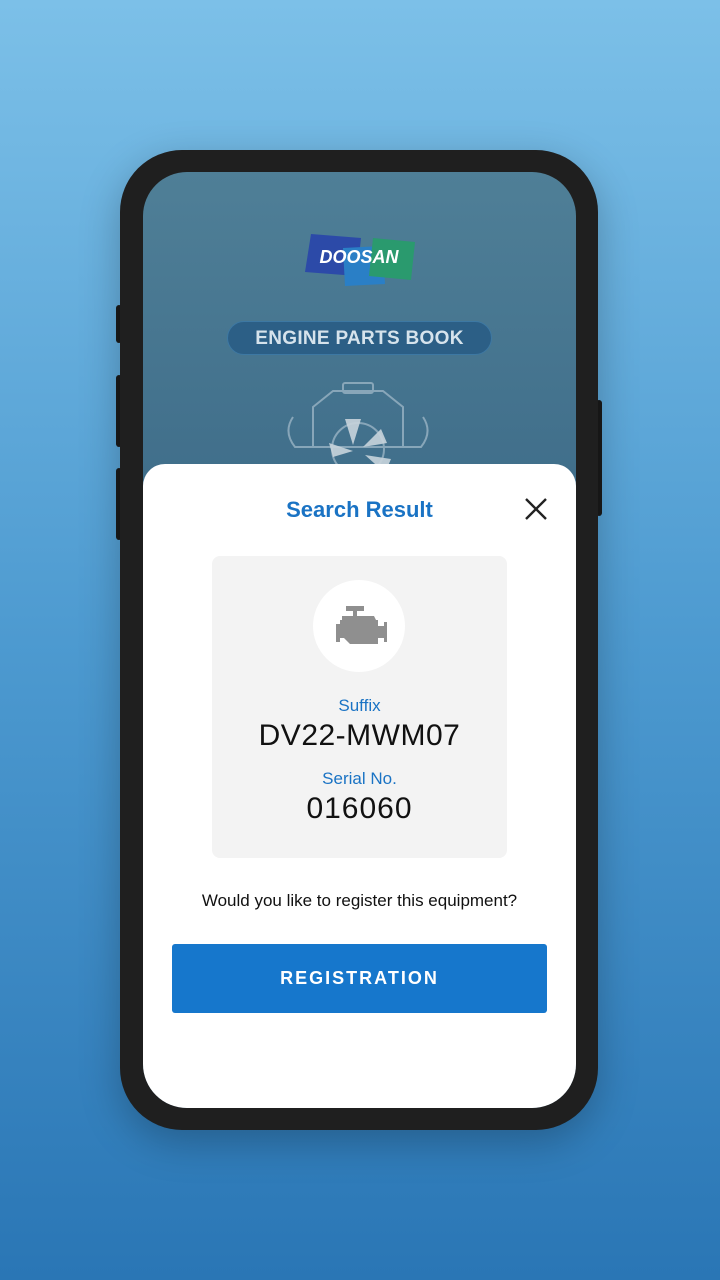  I want to click on banner-title: ENGINE PARTS BOOK, so click(359, 338).